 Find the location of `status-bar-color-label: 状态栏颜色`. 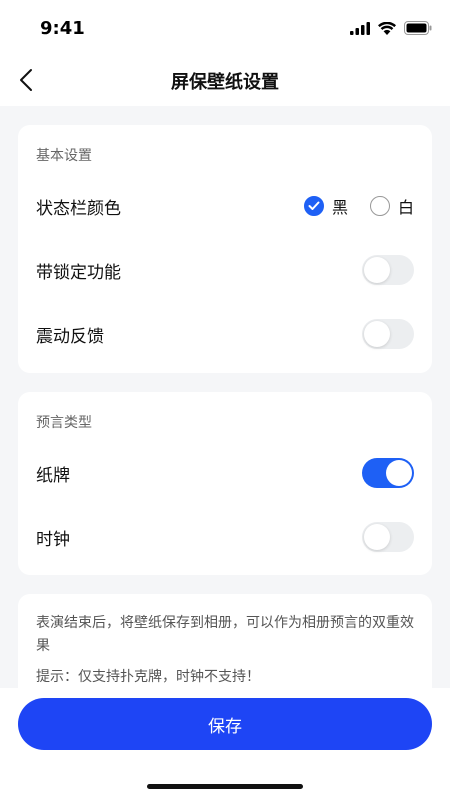

status-bar-color-label: 状态栏颜色 is located at coordinates (78, 209).